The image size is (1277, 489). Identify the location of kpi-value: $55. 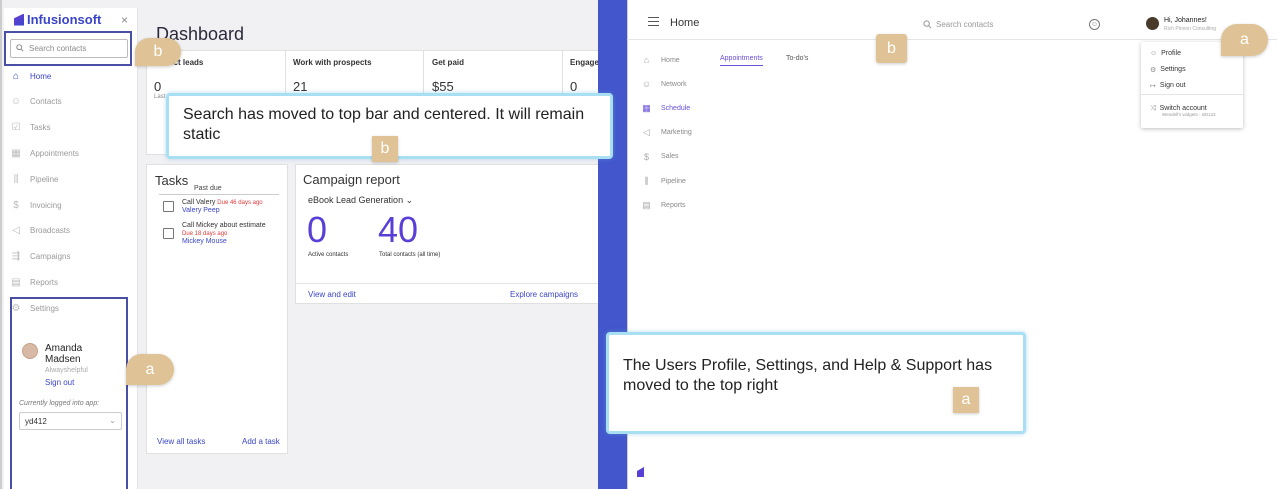
(443, 86).